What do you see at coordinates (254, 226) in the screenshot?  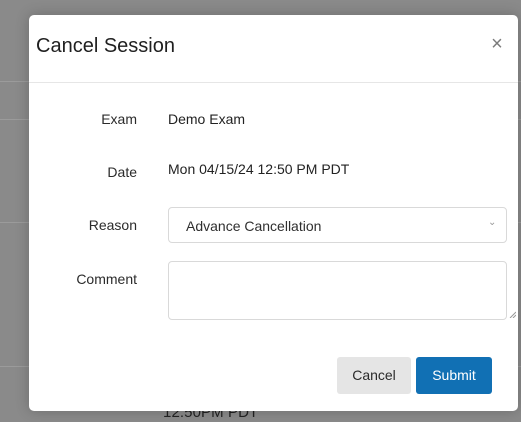 I see `reason-selected-value: Advance Cancellation` at bounding box center [254, 226].